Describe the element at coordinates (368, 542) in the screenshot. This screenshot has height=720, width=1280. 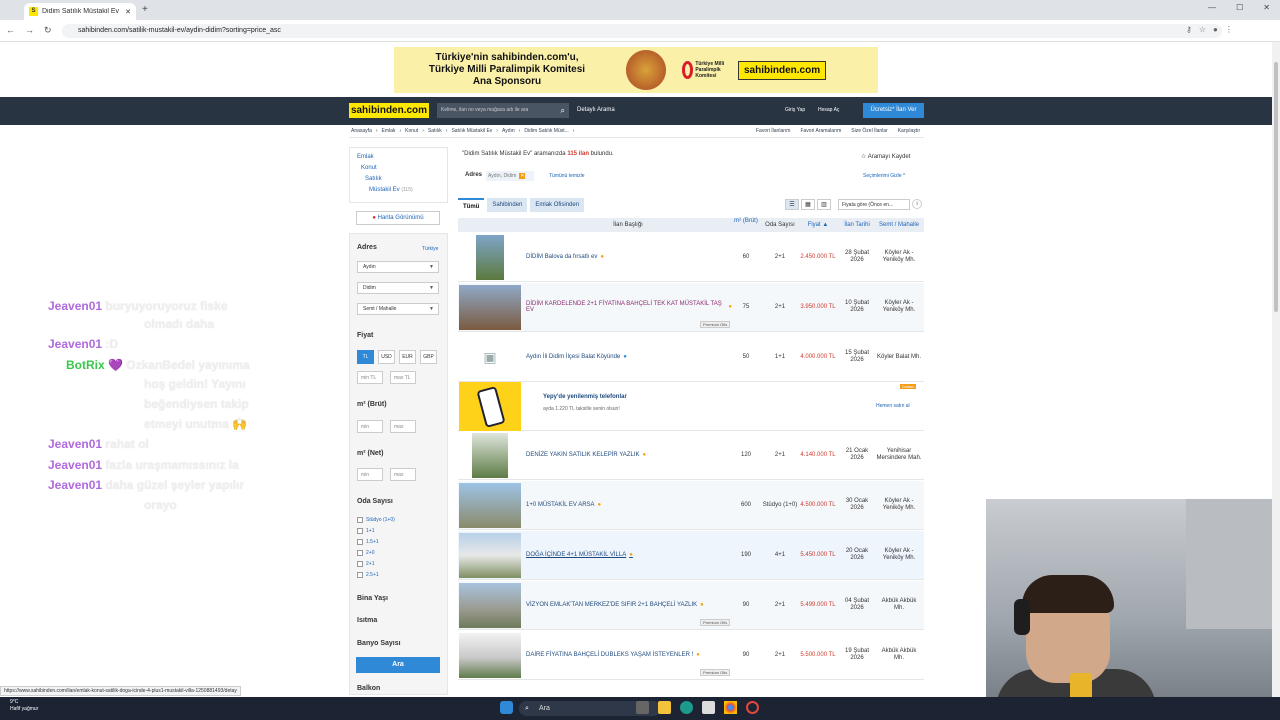
I see `room-option: 1.5+1` at that location.